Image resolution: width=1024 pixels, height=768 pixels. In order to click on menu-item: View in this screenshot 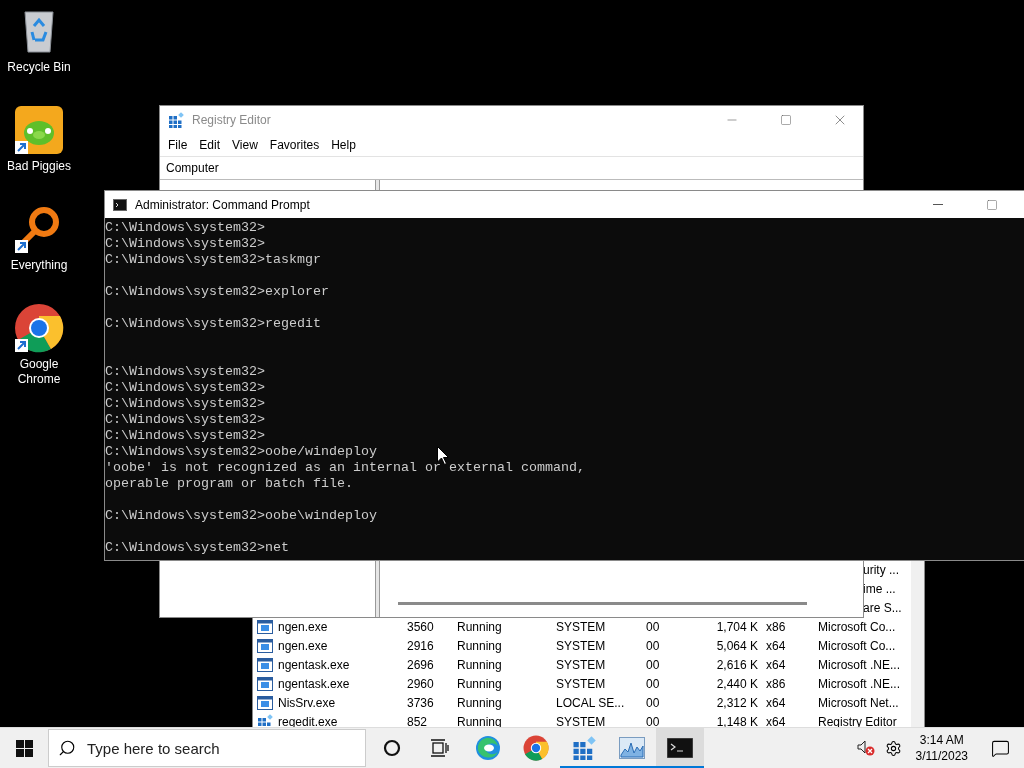, I will do `click(245, 145)`.